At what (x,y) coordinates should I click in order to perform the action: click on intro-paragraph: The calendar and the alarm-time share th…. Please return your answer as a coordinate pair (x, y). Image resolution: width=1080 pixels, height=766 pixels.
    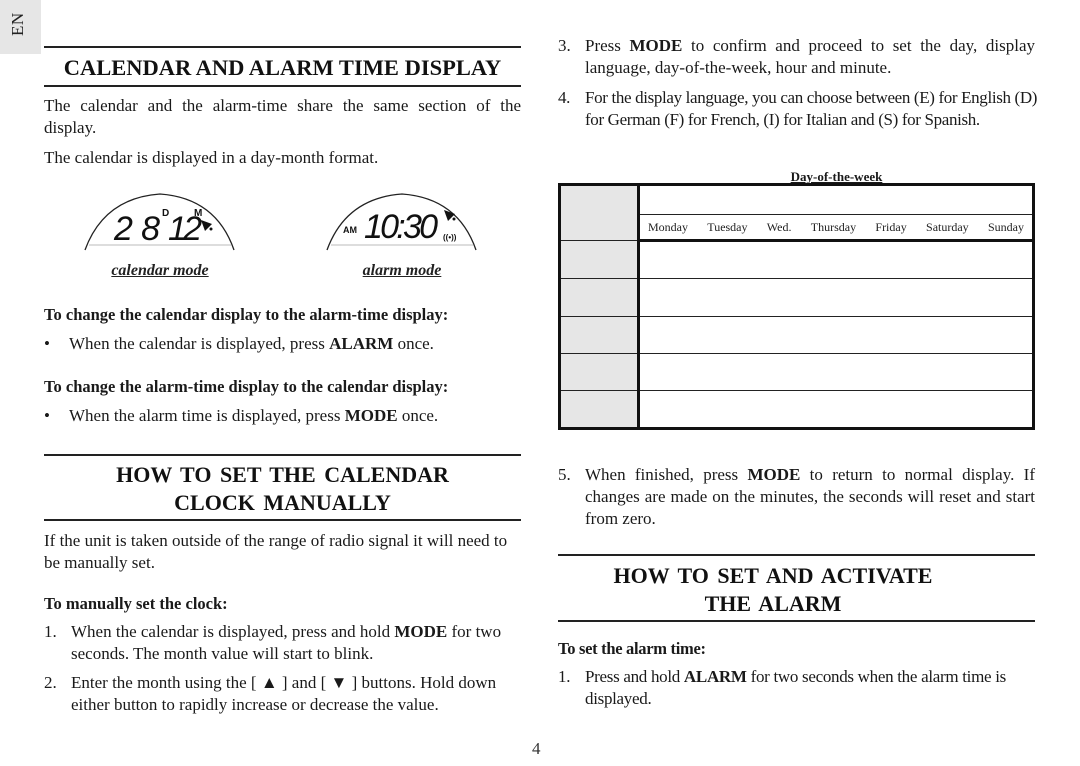
    Looking at the image, I should click on (282, 116).